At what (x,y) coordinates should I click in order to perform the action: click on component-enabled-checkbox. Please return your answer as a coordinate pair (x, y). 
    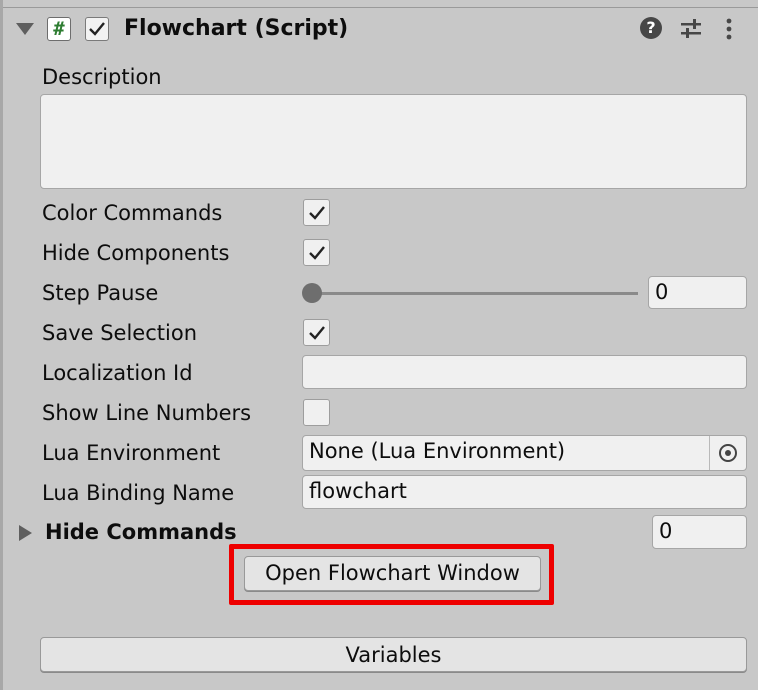
    Looking at the image, I should click on (97, 29).